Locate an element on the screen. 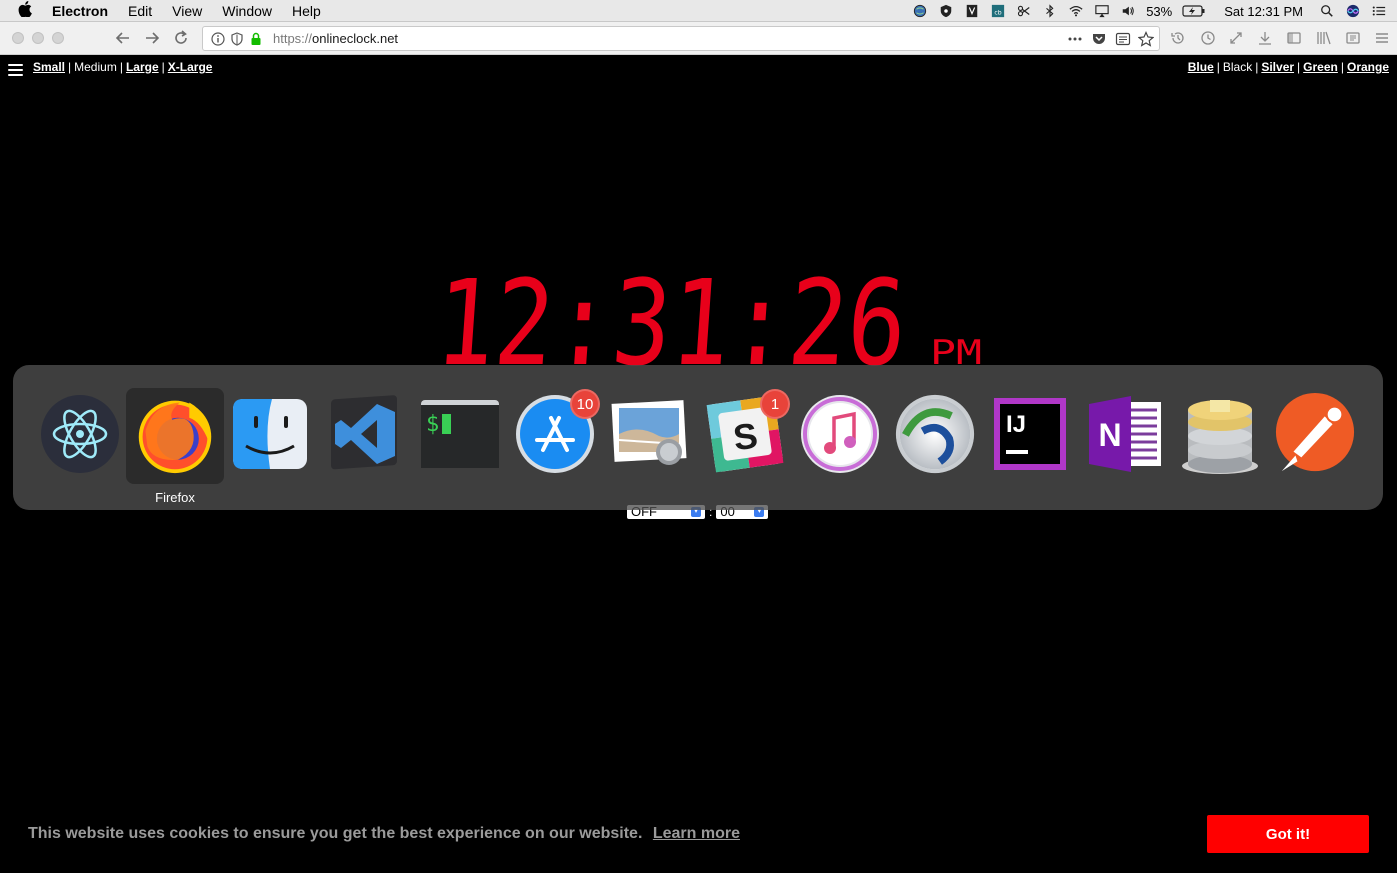 Image resolution: width=1397 pixels, height=873 pixels. secure-lock-icon is located at coordinates (256, 39).